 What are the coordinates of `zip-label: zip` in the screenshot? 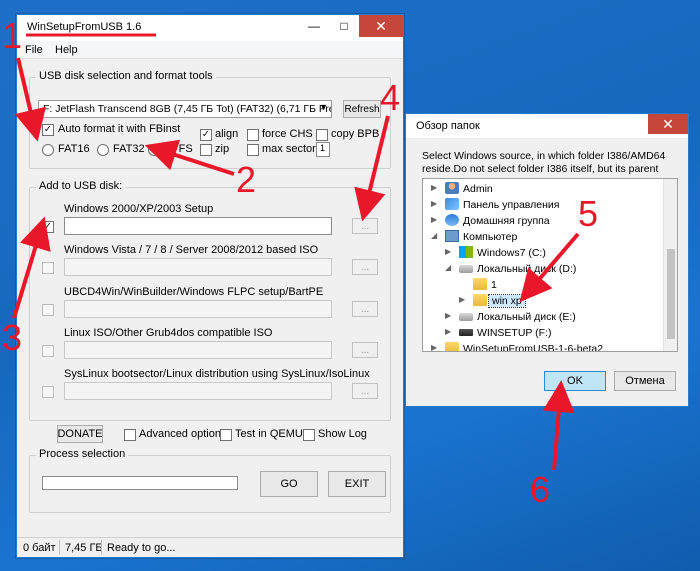 It's located at (222, 149).